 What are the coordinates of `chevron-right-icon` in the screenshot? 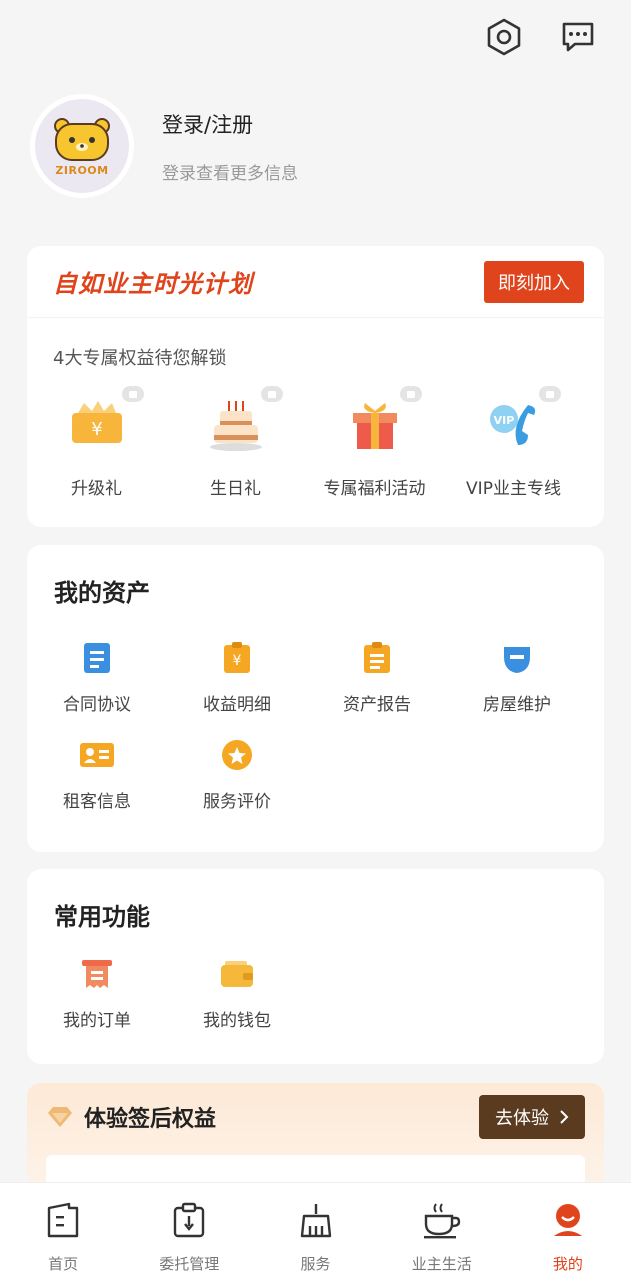 It's located at (564, 1117).